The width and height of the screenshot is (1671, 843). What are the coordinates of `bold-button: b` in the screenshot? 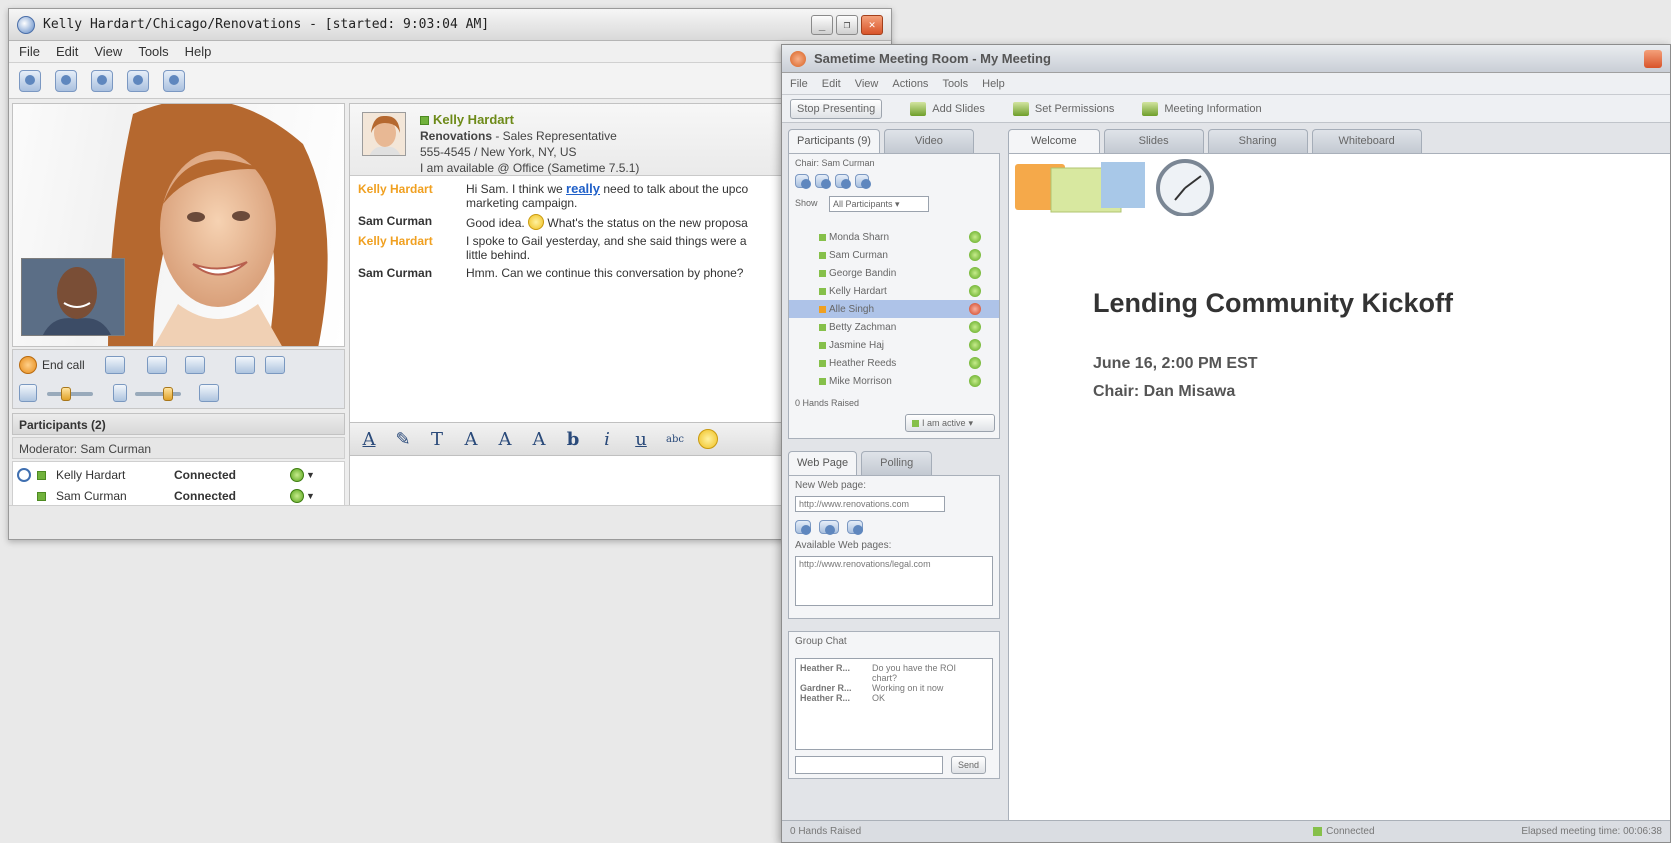 It's located at (573, 439).